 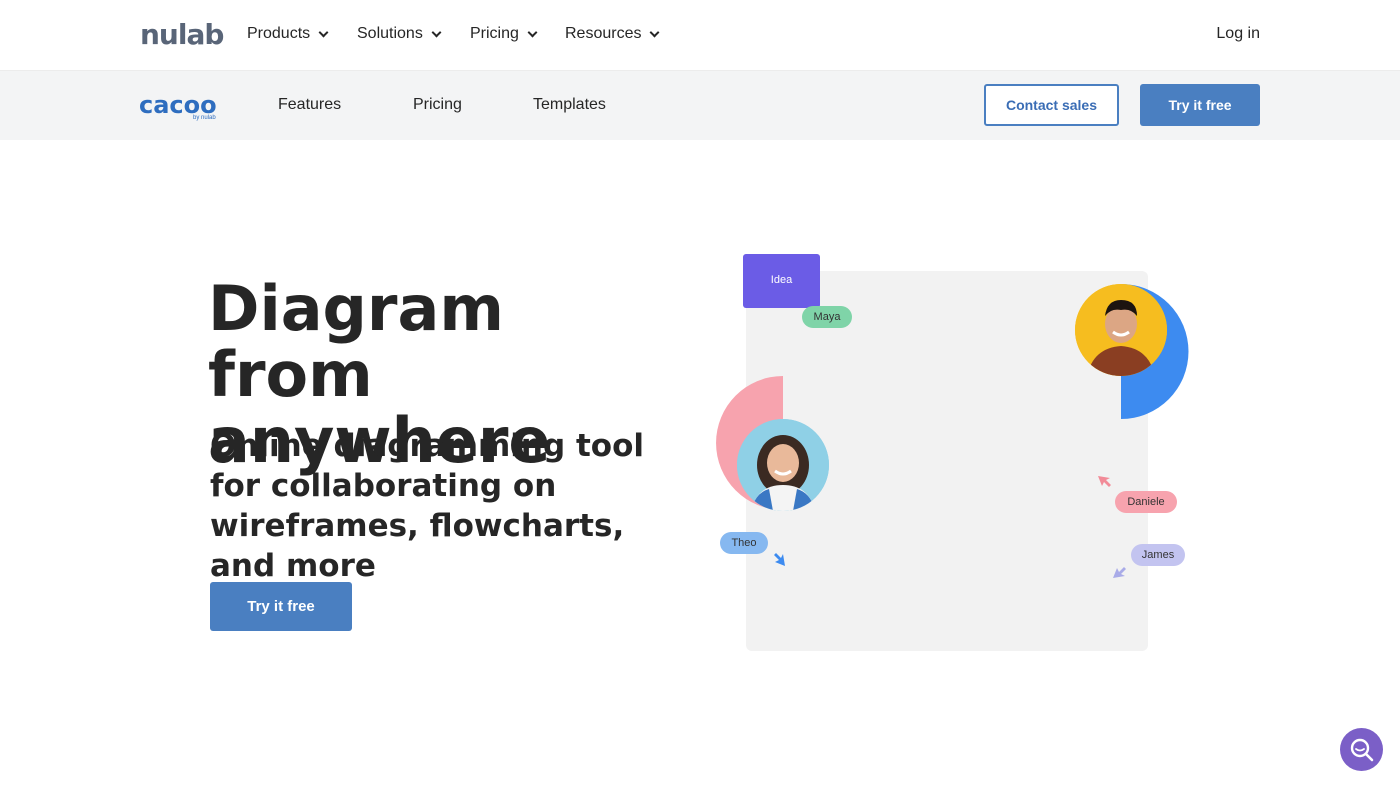 I want to click on nav-pricing: Pricing, so click(x=504, y=34).